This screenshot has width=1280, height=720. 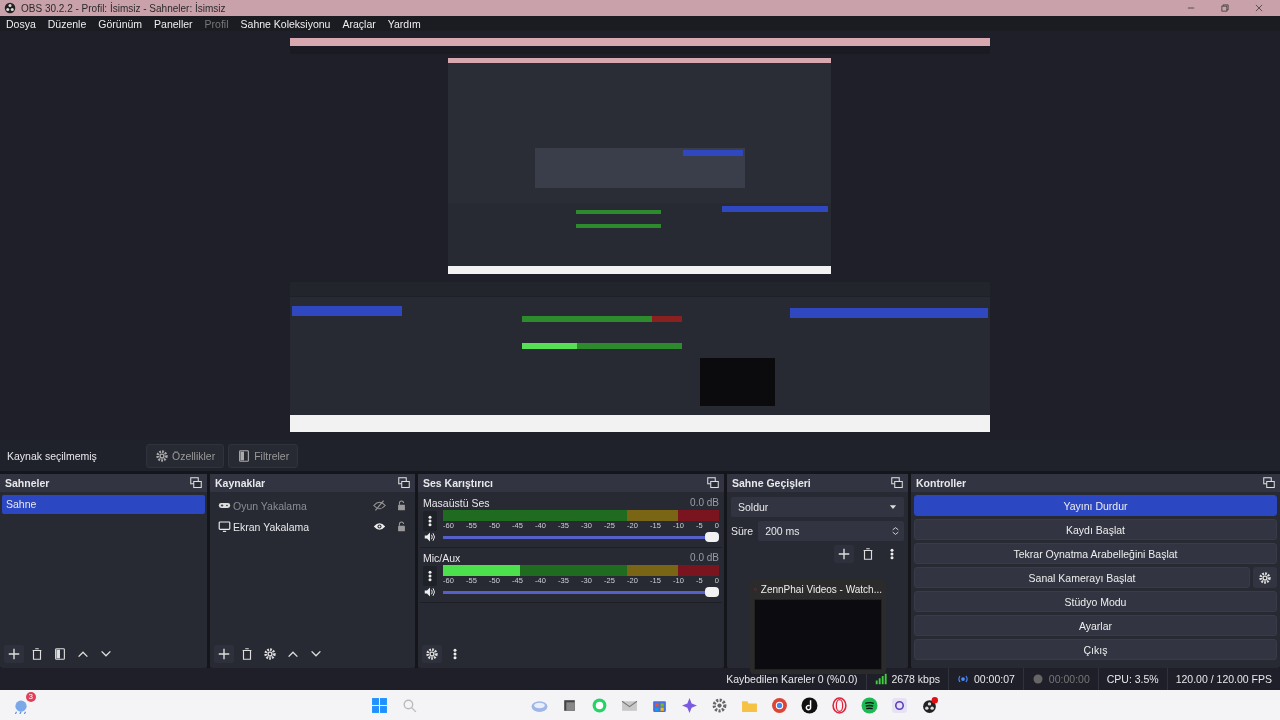 I want to click on menu-item: Görünüm, so click(x=120, y=23).